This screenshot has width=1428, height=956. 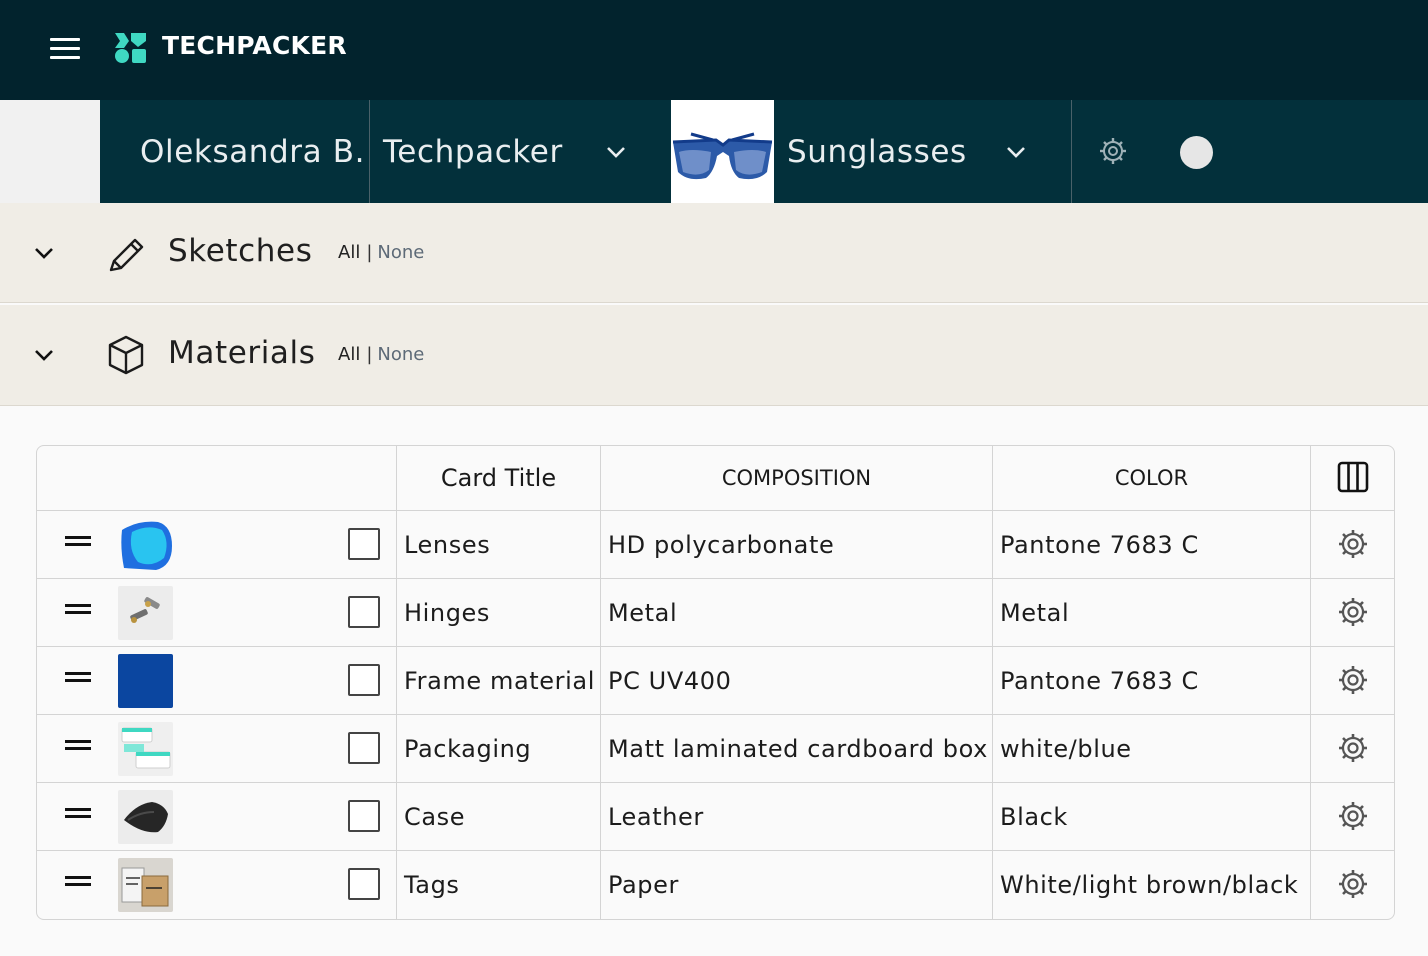 I want to click on cell-composition: HD polycarbonate, so click(x=721, y=545).